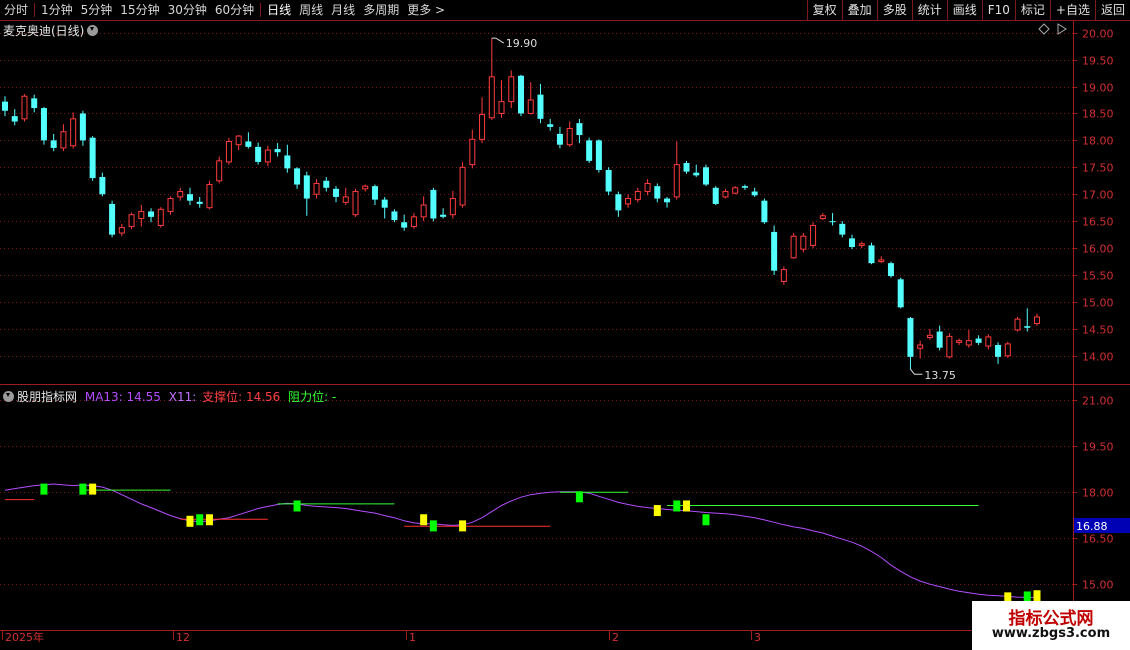  What do you see at coordinates (1098, 357) in the screenshot?
I see `y-tick-label: 14.00` at bounding box center [1098, 357].